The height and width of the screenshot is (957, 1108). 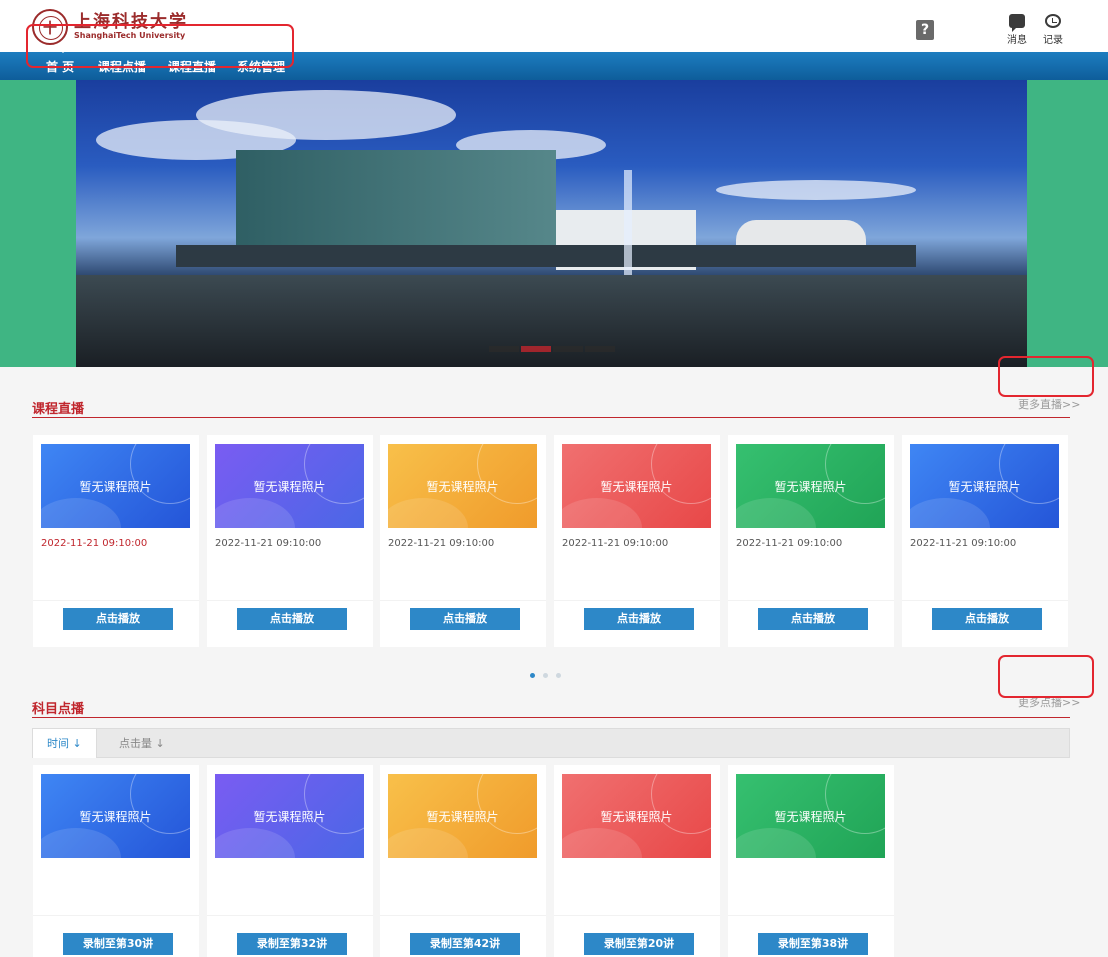 What do you see at coordinates (292, 944) in the screenshot?
I see `recorded-lectures-button: 录制至第32讲` at bounding box center [292, 944].